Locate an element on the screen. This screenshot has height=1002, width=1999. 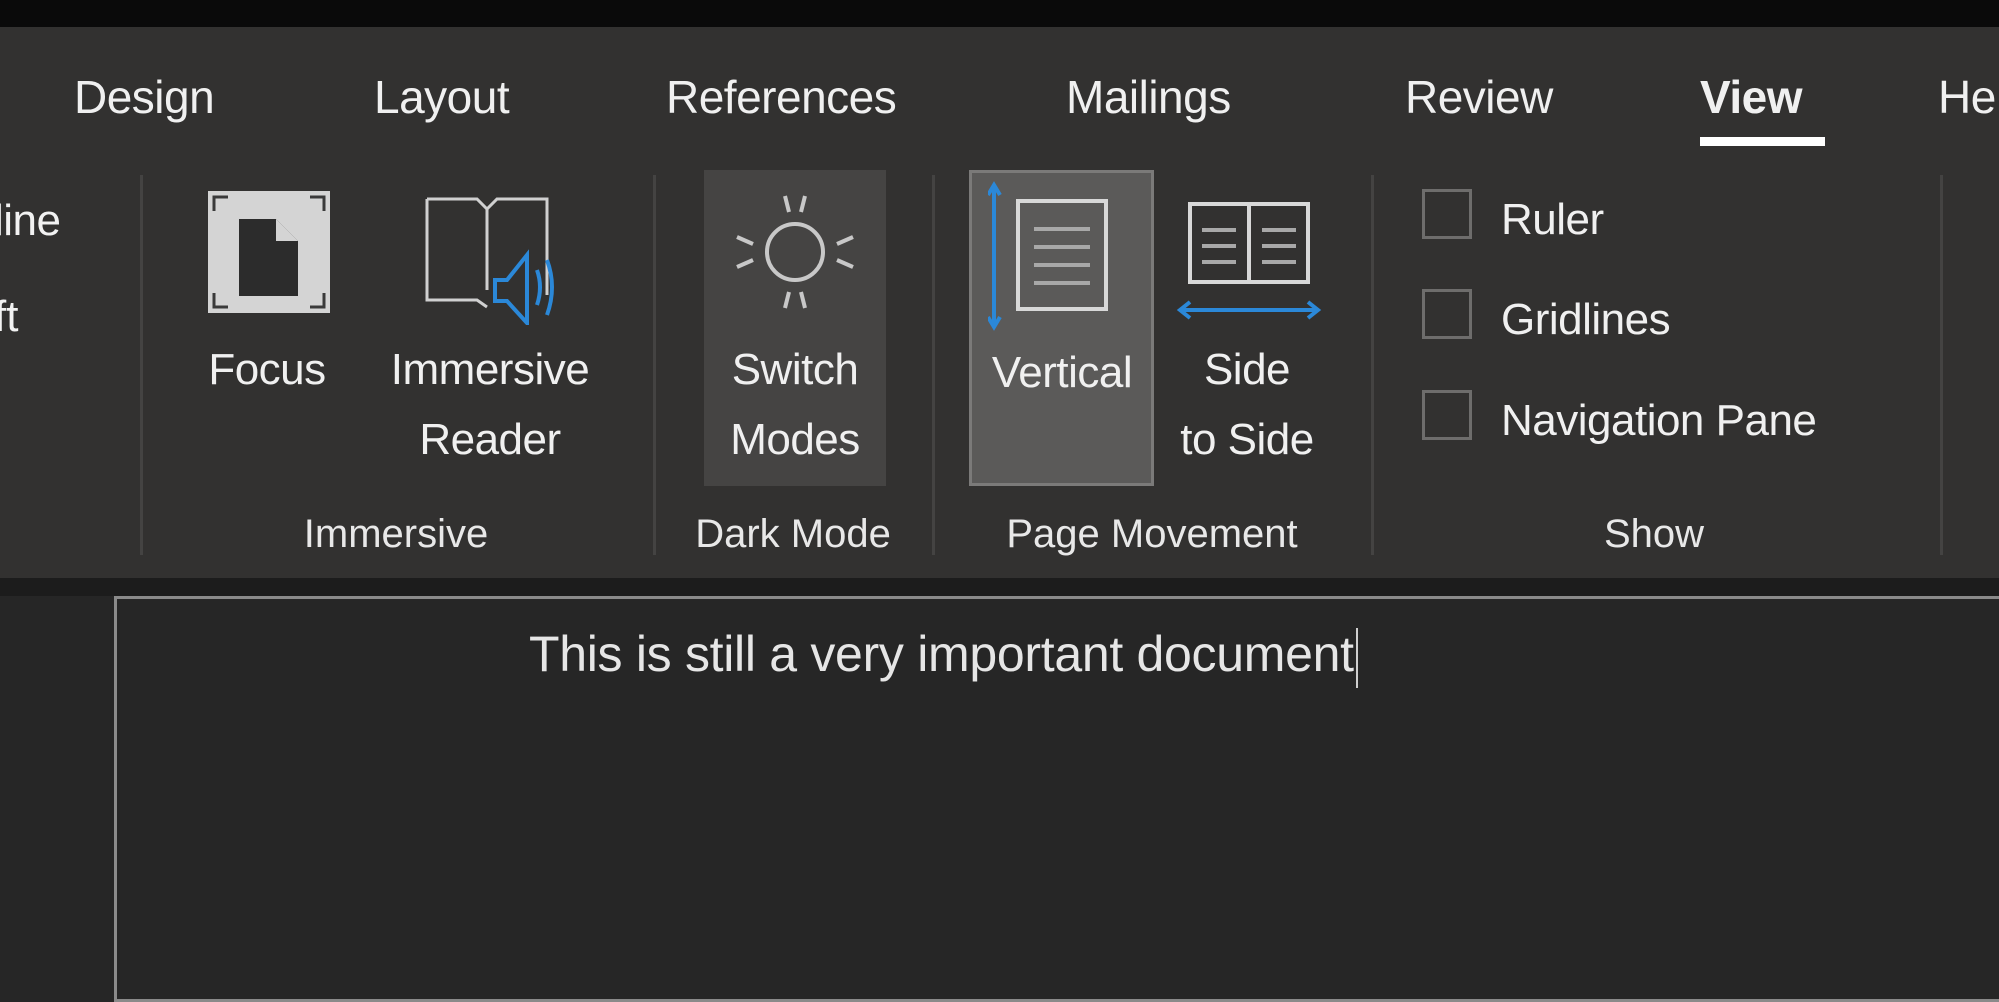
sun-icon is located at coordinates (795, 252).